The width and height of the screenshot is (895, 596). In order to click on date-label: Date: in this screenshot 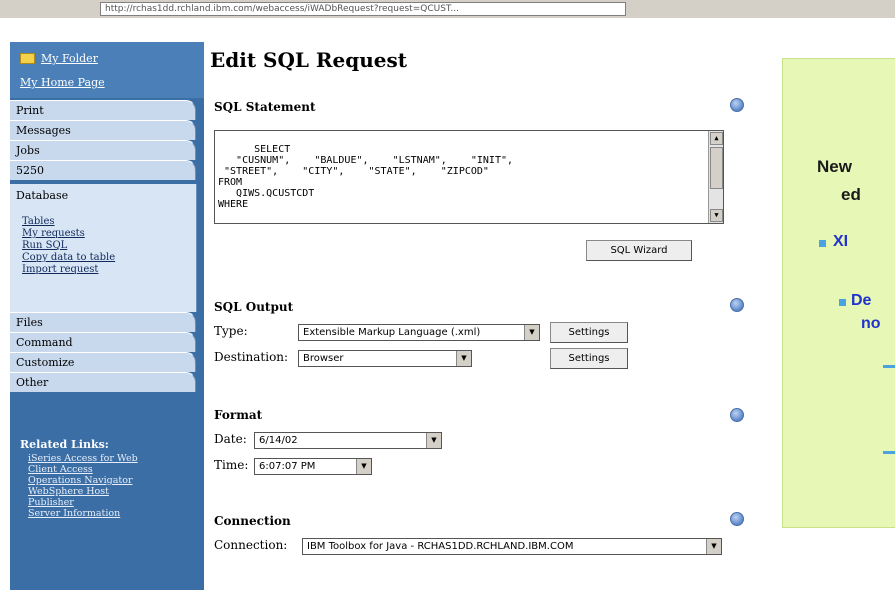, I will do `click(230, 439)`.